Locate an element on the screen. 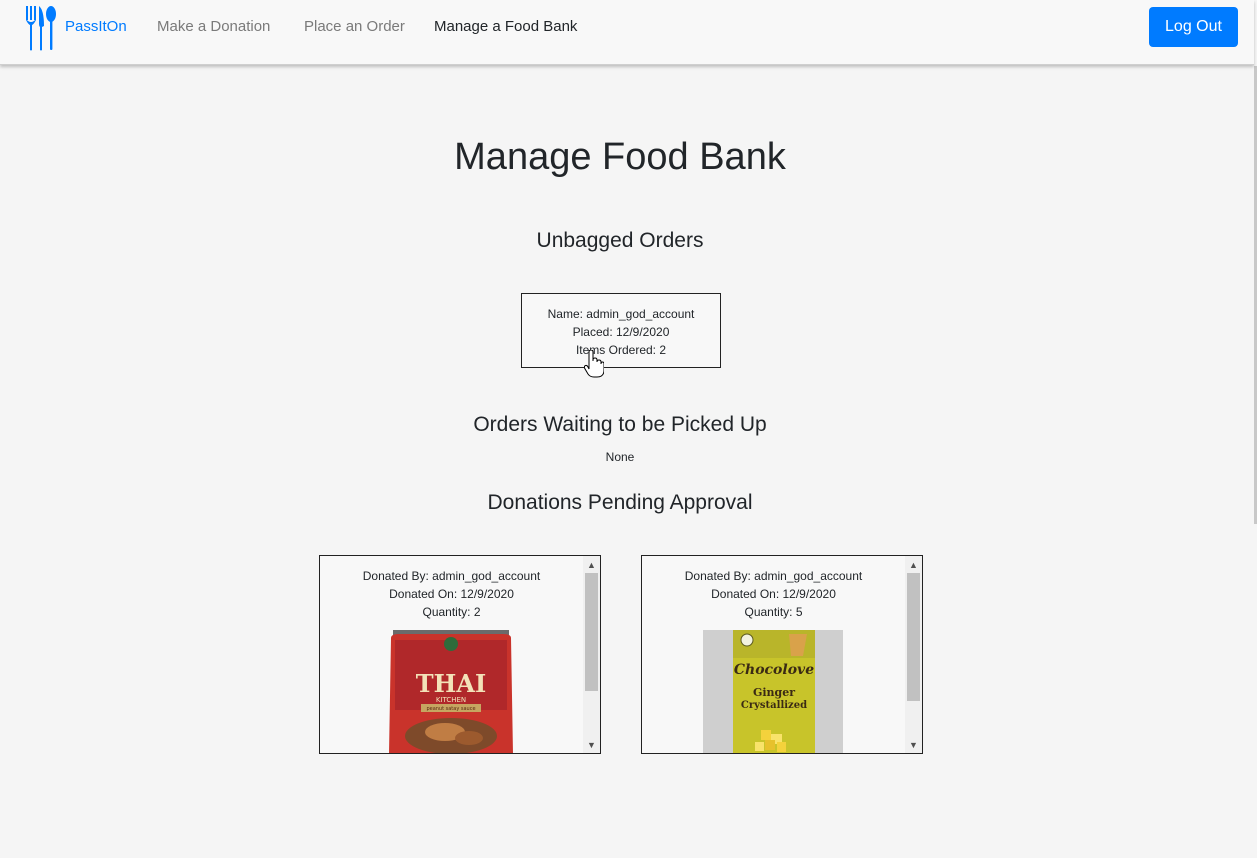  order-items-count: Items Ordered: 2 is located at coordinates (621, 350).